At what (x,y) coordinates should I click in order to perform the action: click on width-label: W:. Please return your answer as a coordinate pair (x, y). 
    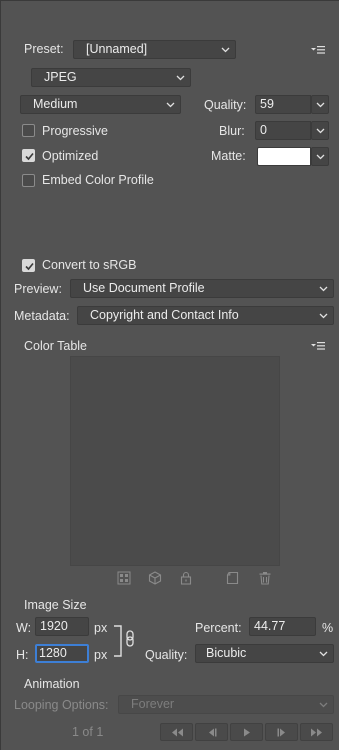
    Looking at the image, I should click on (24, 628).